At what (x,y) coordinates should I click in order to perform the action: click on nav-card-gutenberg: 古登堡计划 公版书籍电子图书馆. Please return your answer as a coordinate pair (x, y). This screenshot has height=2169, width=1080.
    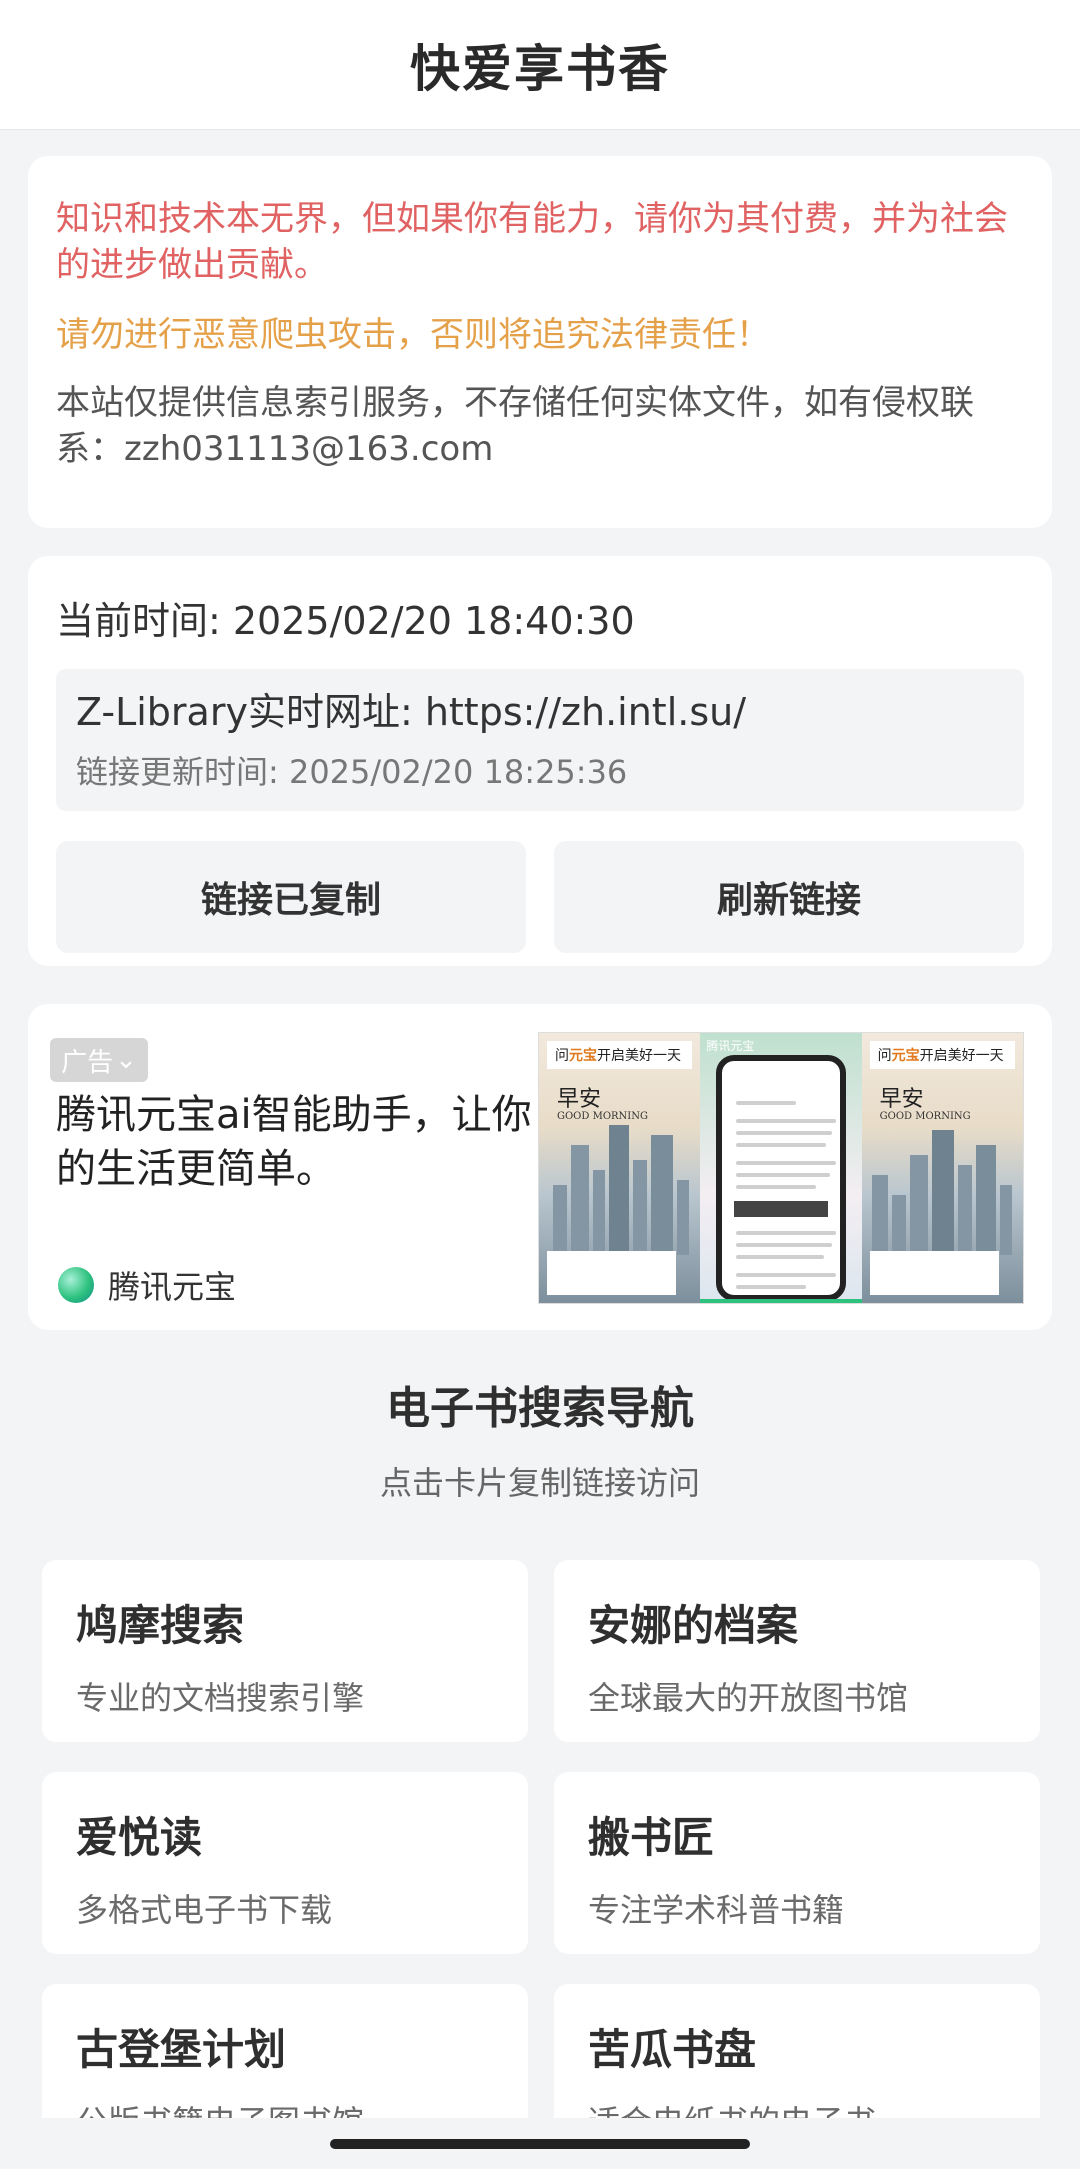
    Looking at the image, I should click on (285, 2051).